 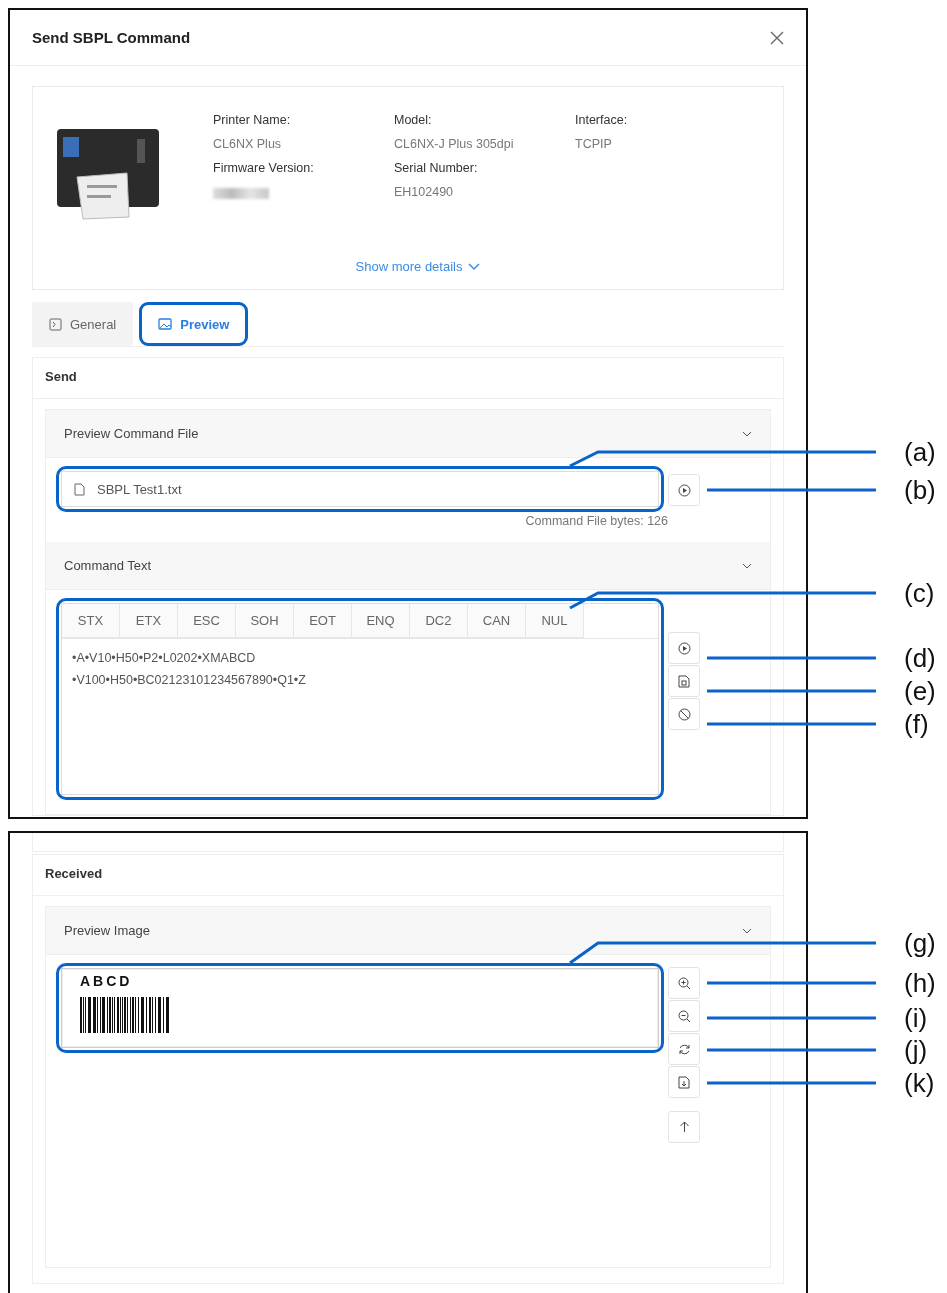 I want to click on field-label: Model:, so click(x=413, y=120).